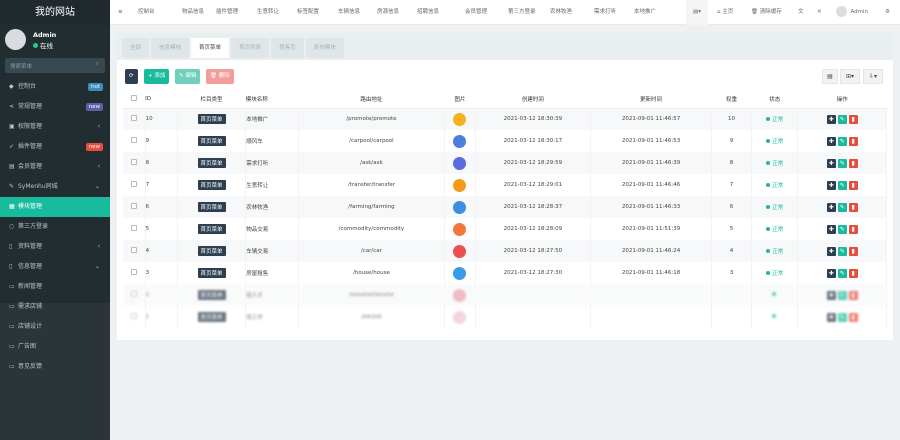  Describe the element at coordinates (136, 48) in the screenshot. I see `tab: 全部` at that location.